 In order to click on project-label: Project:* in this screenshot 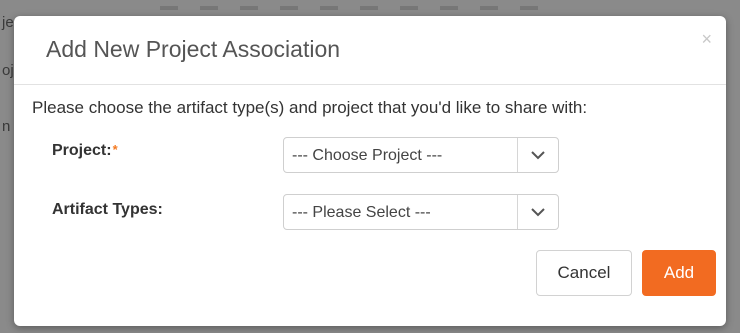, I will do `click(85, 151)`.